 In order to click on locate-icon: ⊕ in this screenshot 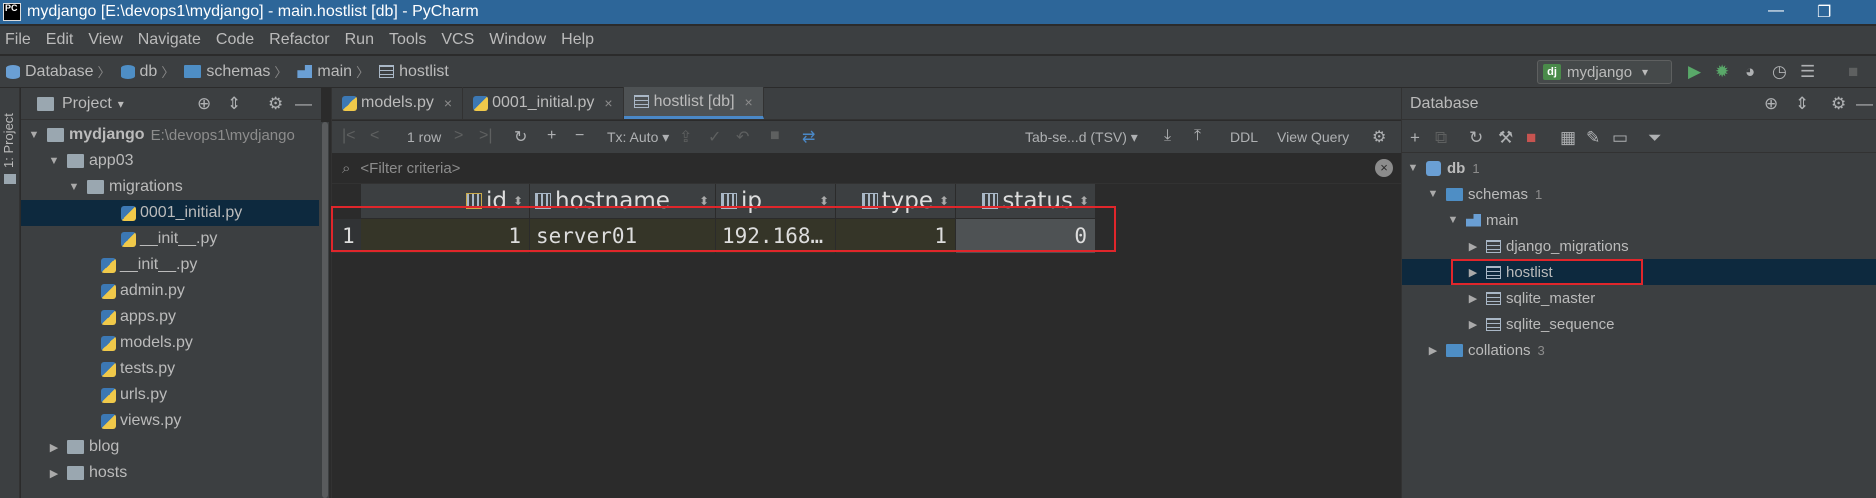, I will do `click(204, 104)`.